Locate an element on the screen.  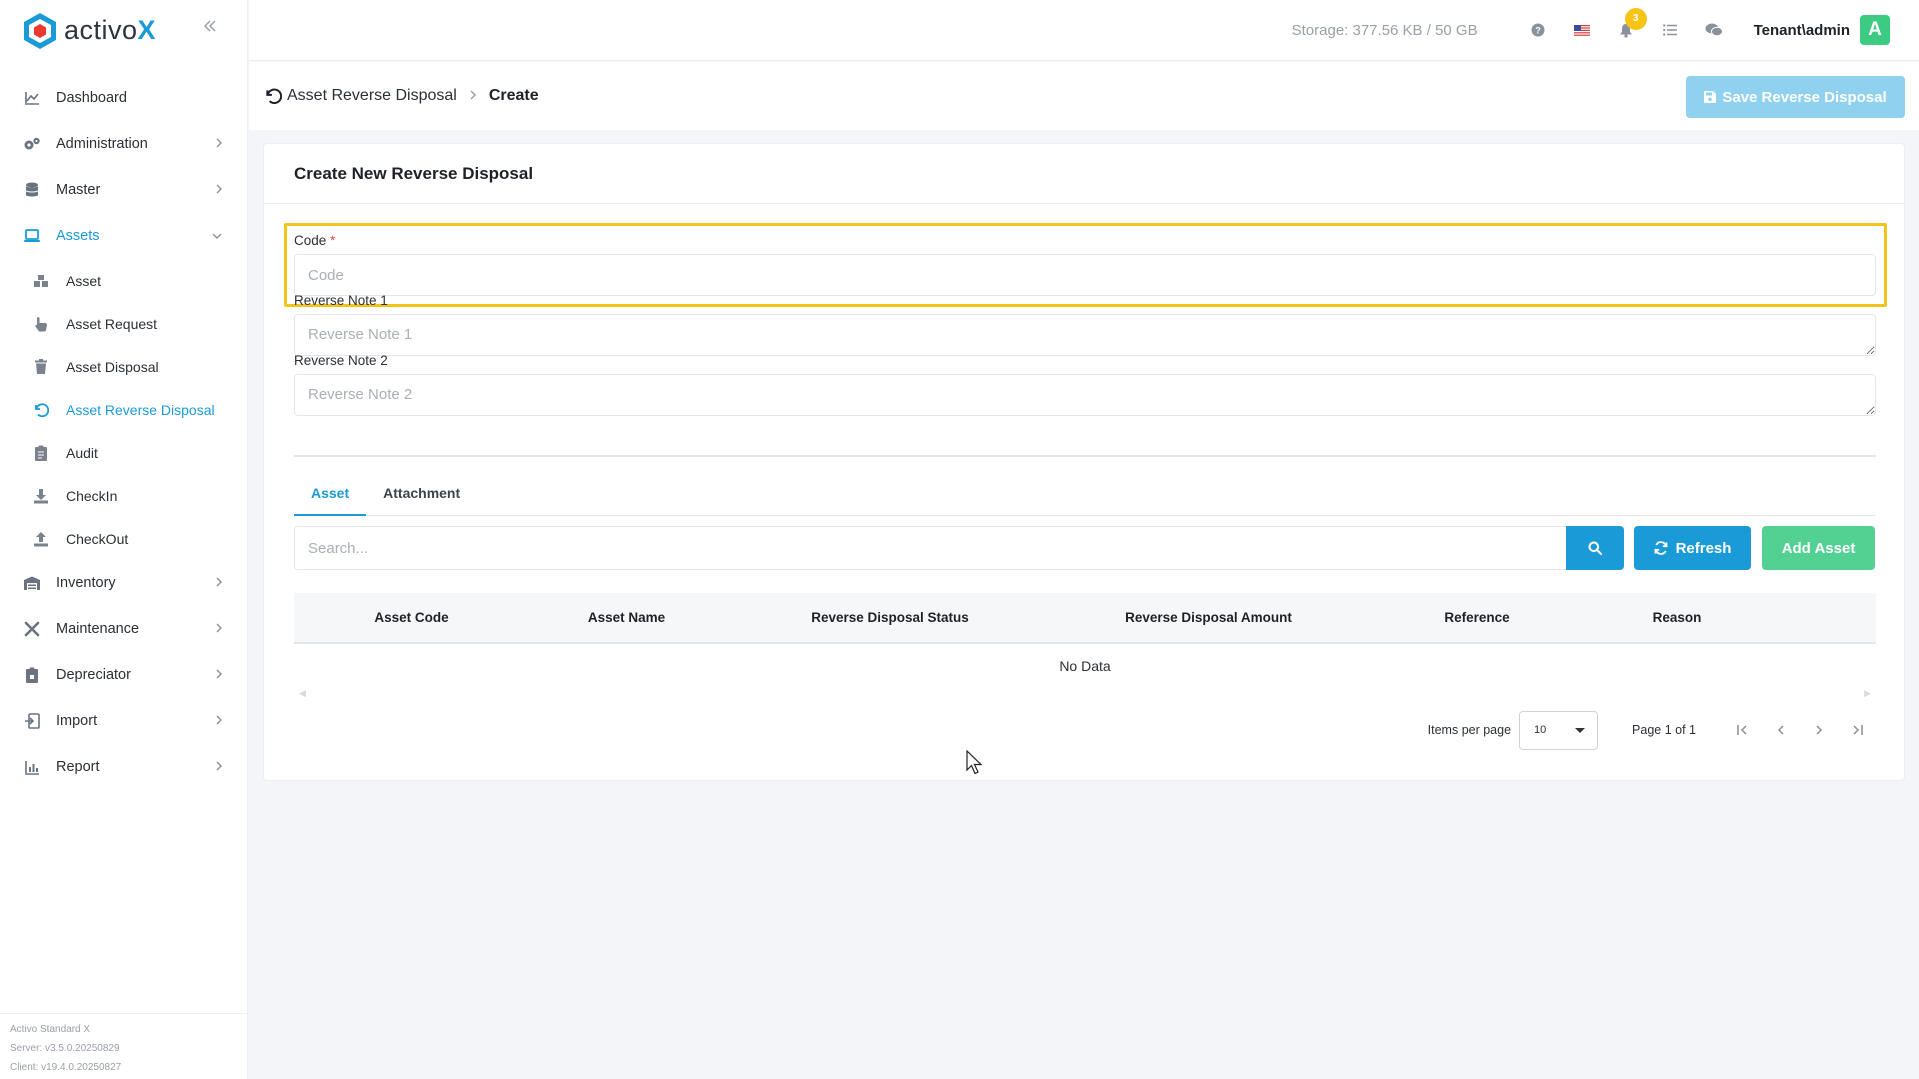
logo: activoX is located at coordinates (123, 30).